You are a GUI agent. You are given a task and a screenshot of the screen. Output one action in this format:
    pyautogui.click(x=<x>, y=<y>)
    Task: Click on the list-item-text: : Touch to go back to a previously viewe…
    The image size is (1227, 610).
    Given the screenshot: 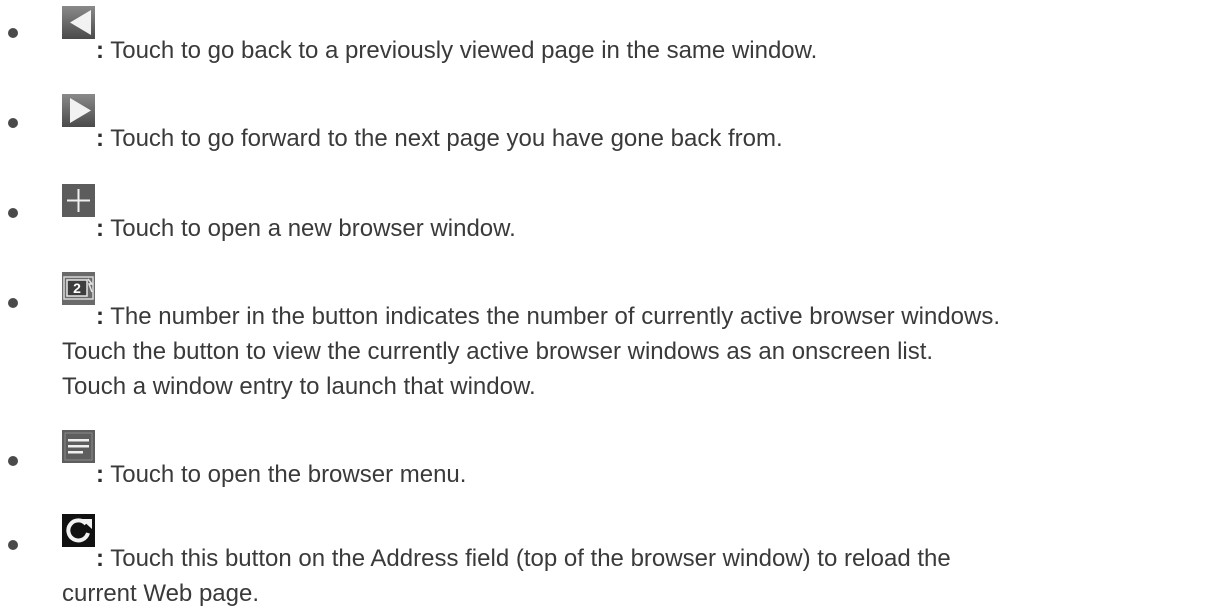 What is the action you would take?
    pyautogui.click(x=457, y=50)
    